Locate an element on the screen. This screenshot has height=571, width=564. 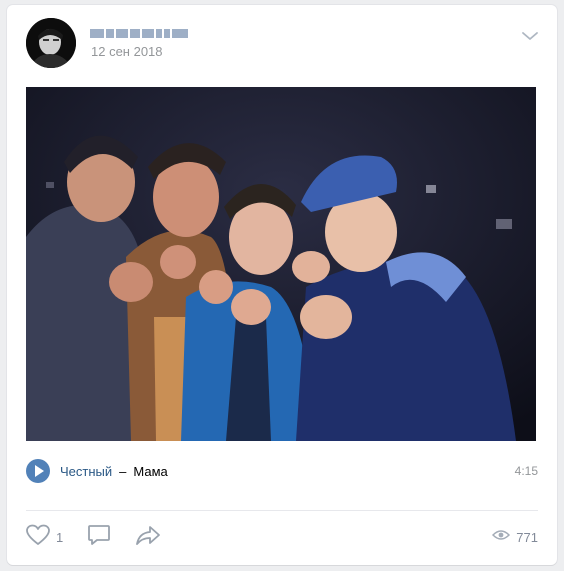
eye-icon is located at coordinates (501, 537).